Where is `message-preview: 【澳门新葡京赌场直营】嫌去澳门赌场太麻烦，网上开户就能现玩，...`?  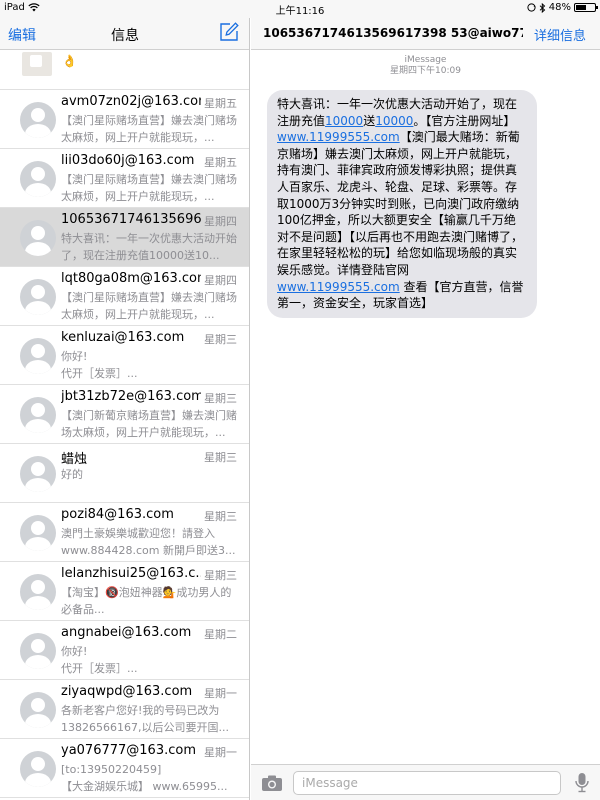 message-preview: 【澳门新葡京赌场直营】嫌去澳门赌场太麻烦，网上开户就能现玩，... is located at coordinates (149, 424).